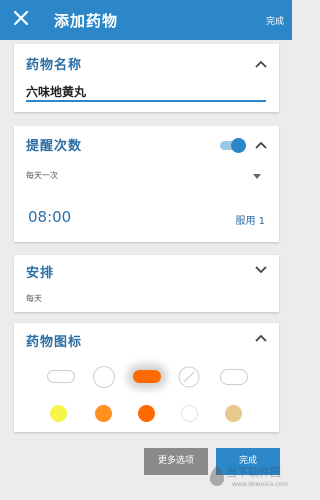 The height and width of the screenshot is (500, 320). Describe the element at coordinates (49, 217) in the screenshot. I see `reminder-time: 08:00` at that location.